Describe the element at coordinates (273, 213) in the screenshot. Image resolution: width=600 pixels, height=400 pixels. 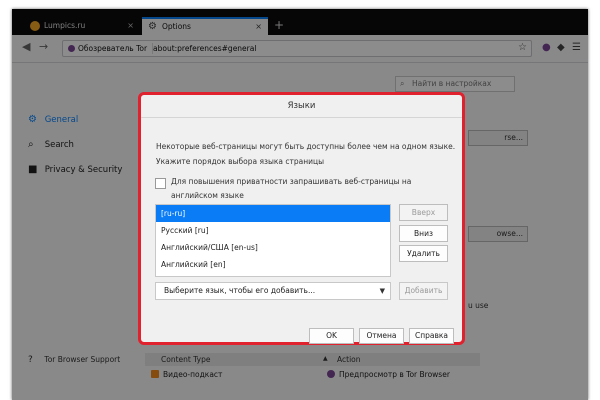
I see `list-item: [ru-ru]` at that location.